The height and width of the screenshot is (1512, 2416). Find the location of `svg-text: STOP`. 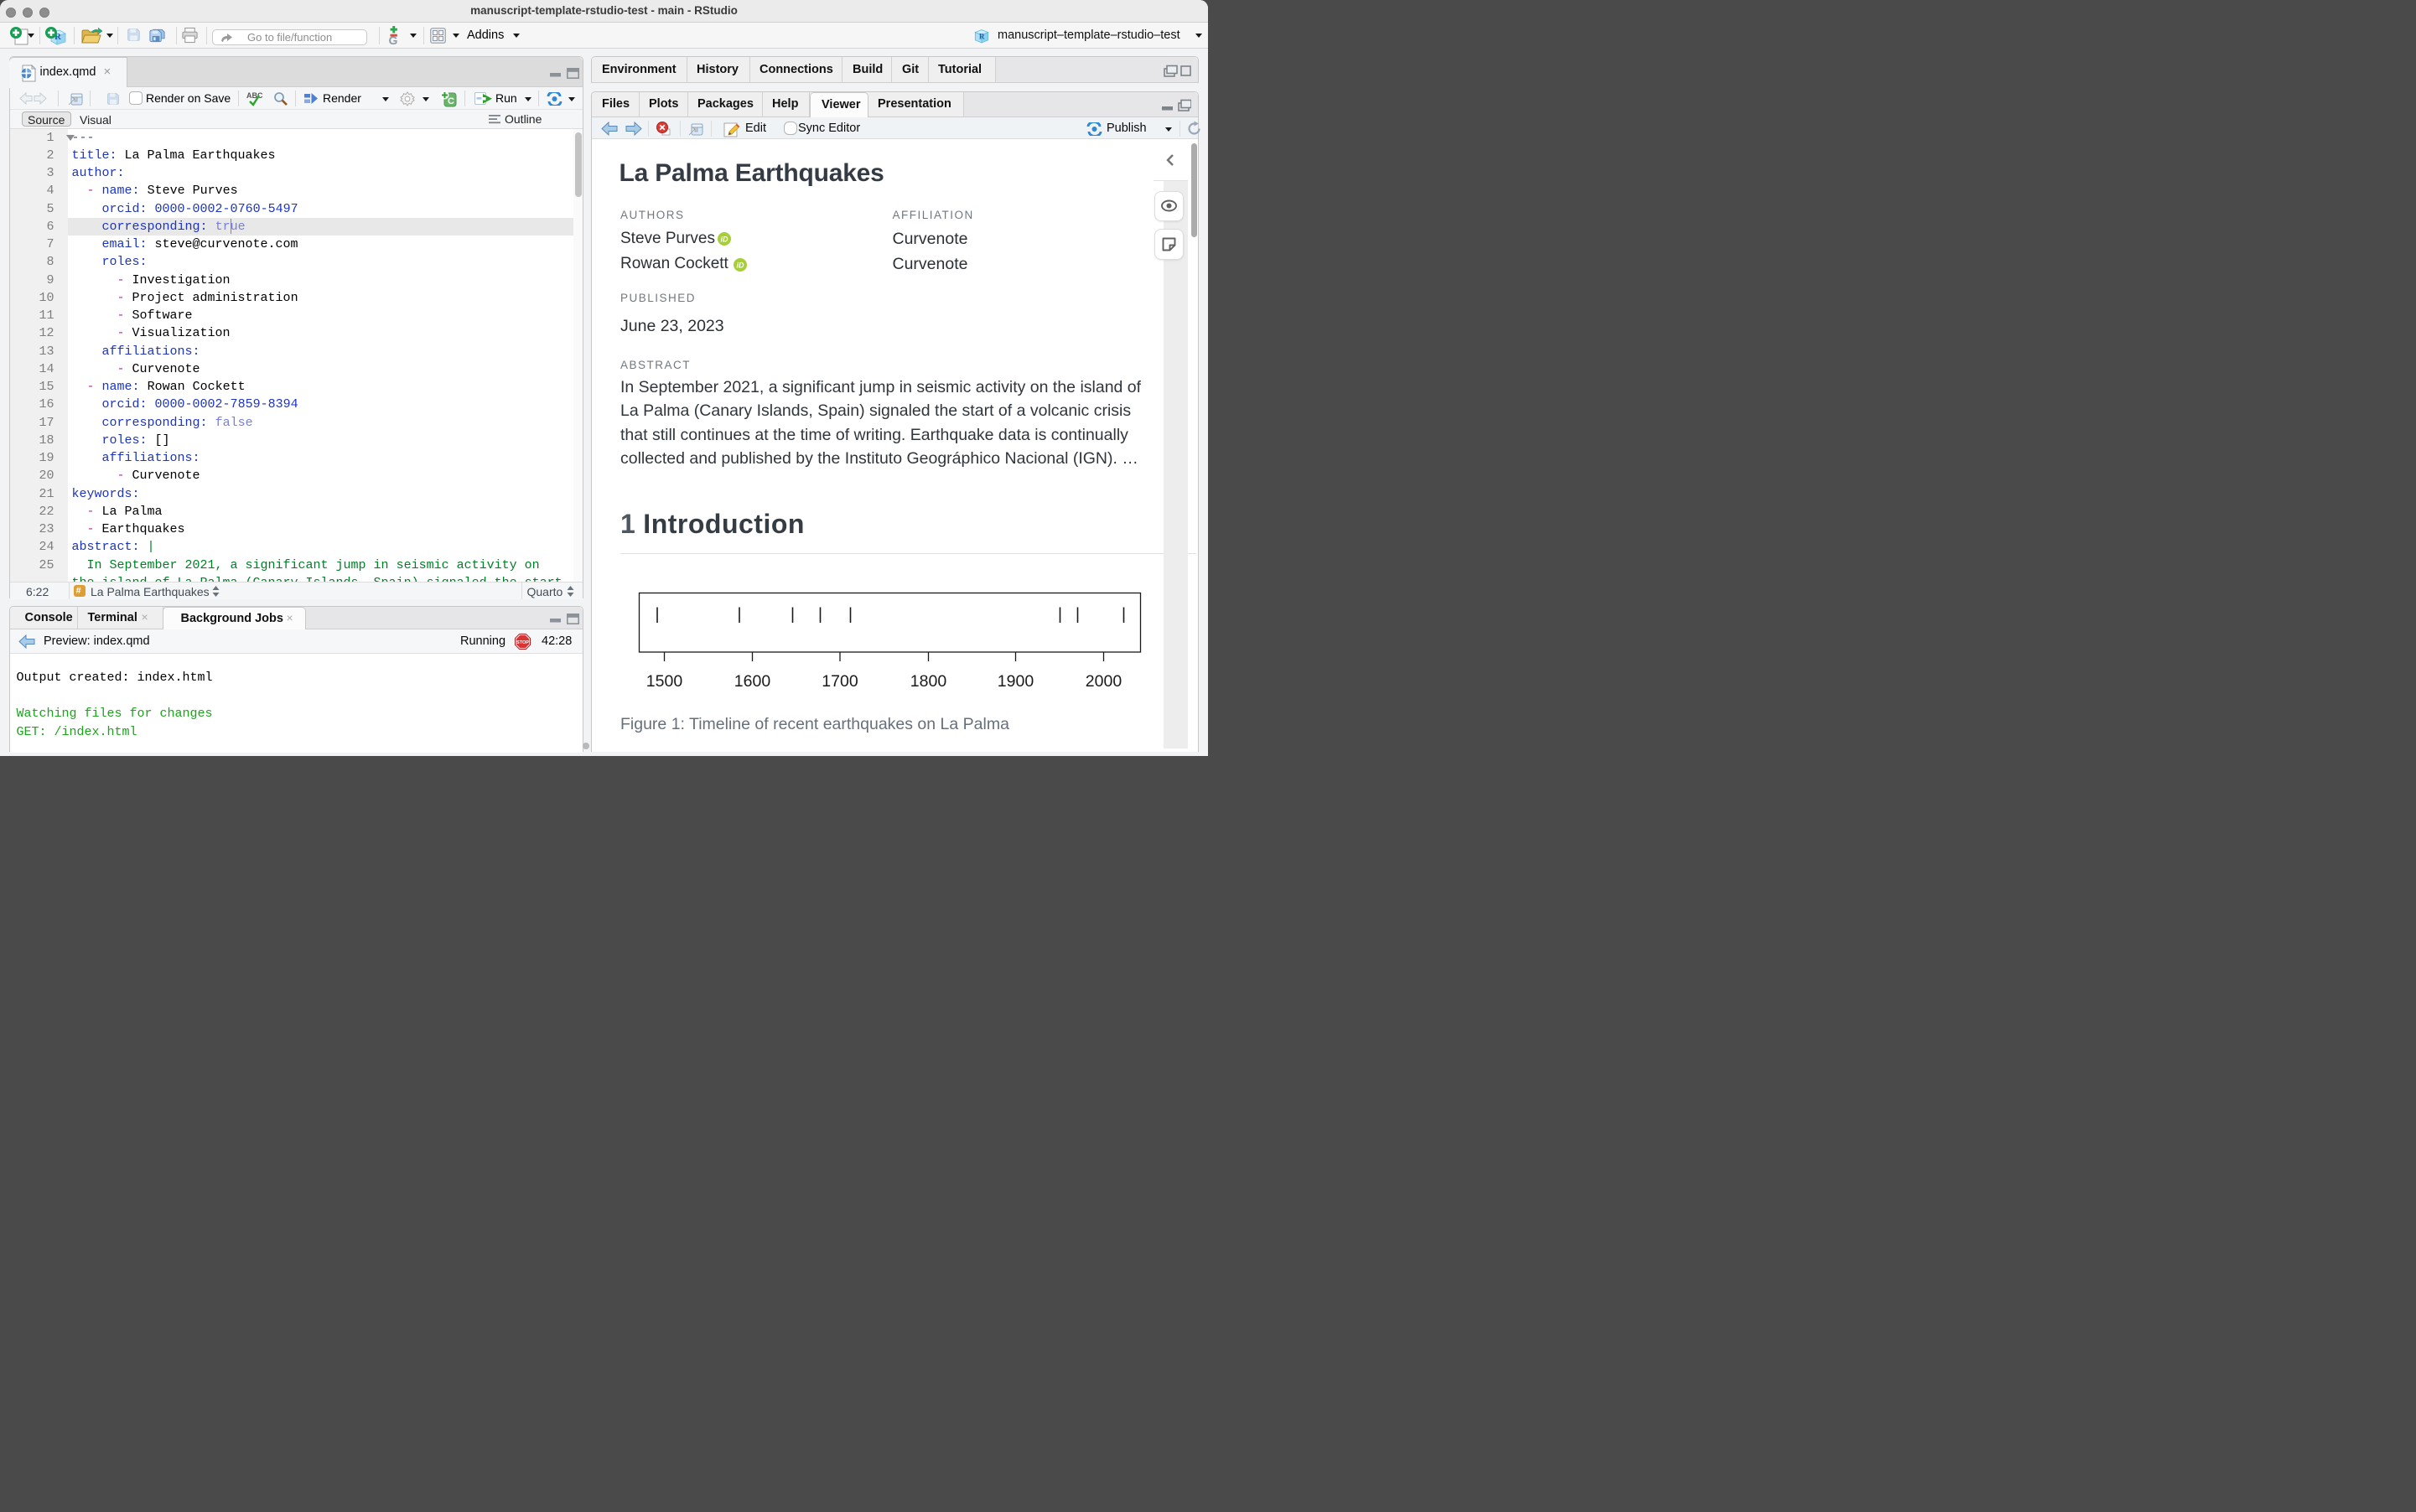

svg-text: STOP is located at coordinates (523, 642).